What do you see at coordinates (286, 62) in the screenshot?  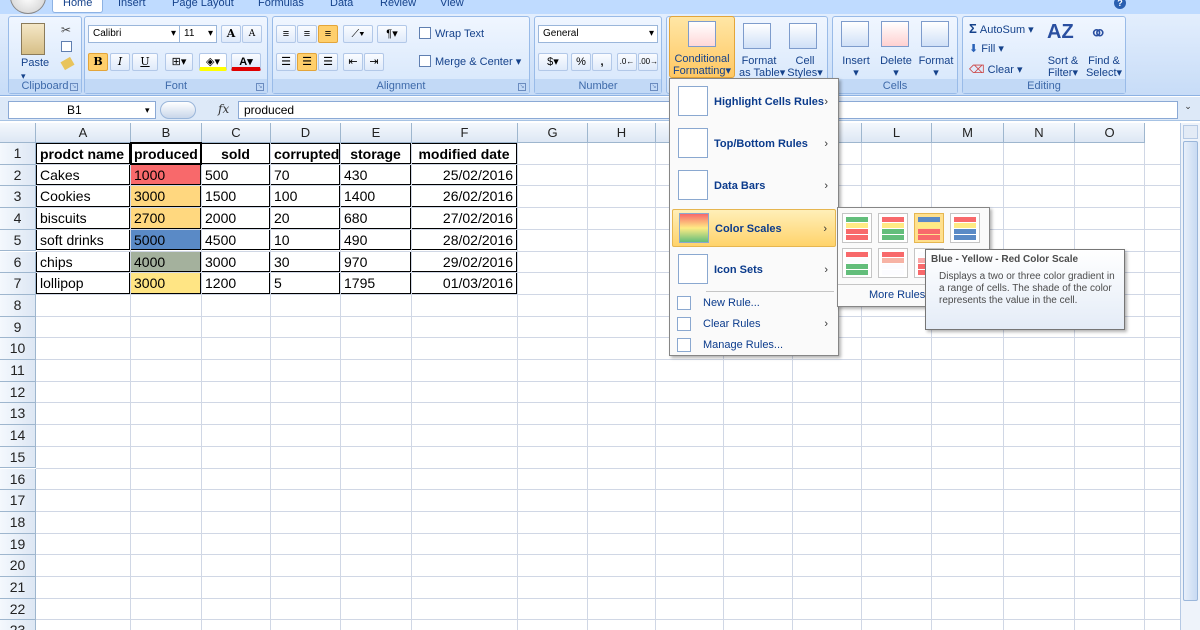 I see `align-left-icon: ☰` at bounding box center [286, 62].